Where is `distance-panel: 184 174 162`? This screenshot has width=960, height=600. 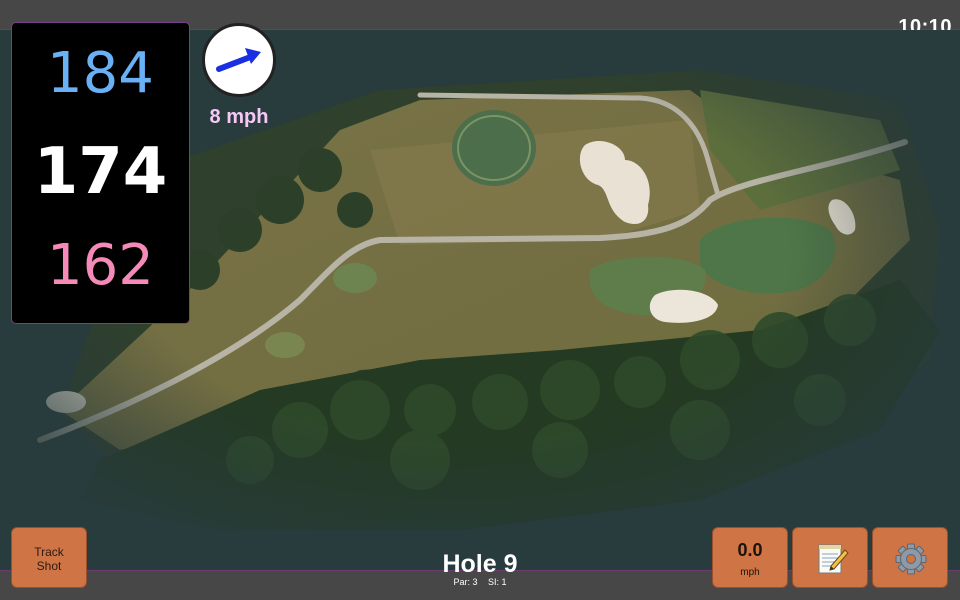
distance-panel: 184 174 162 is located at coordinates (100, 173).